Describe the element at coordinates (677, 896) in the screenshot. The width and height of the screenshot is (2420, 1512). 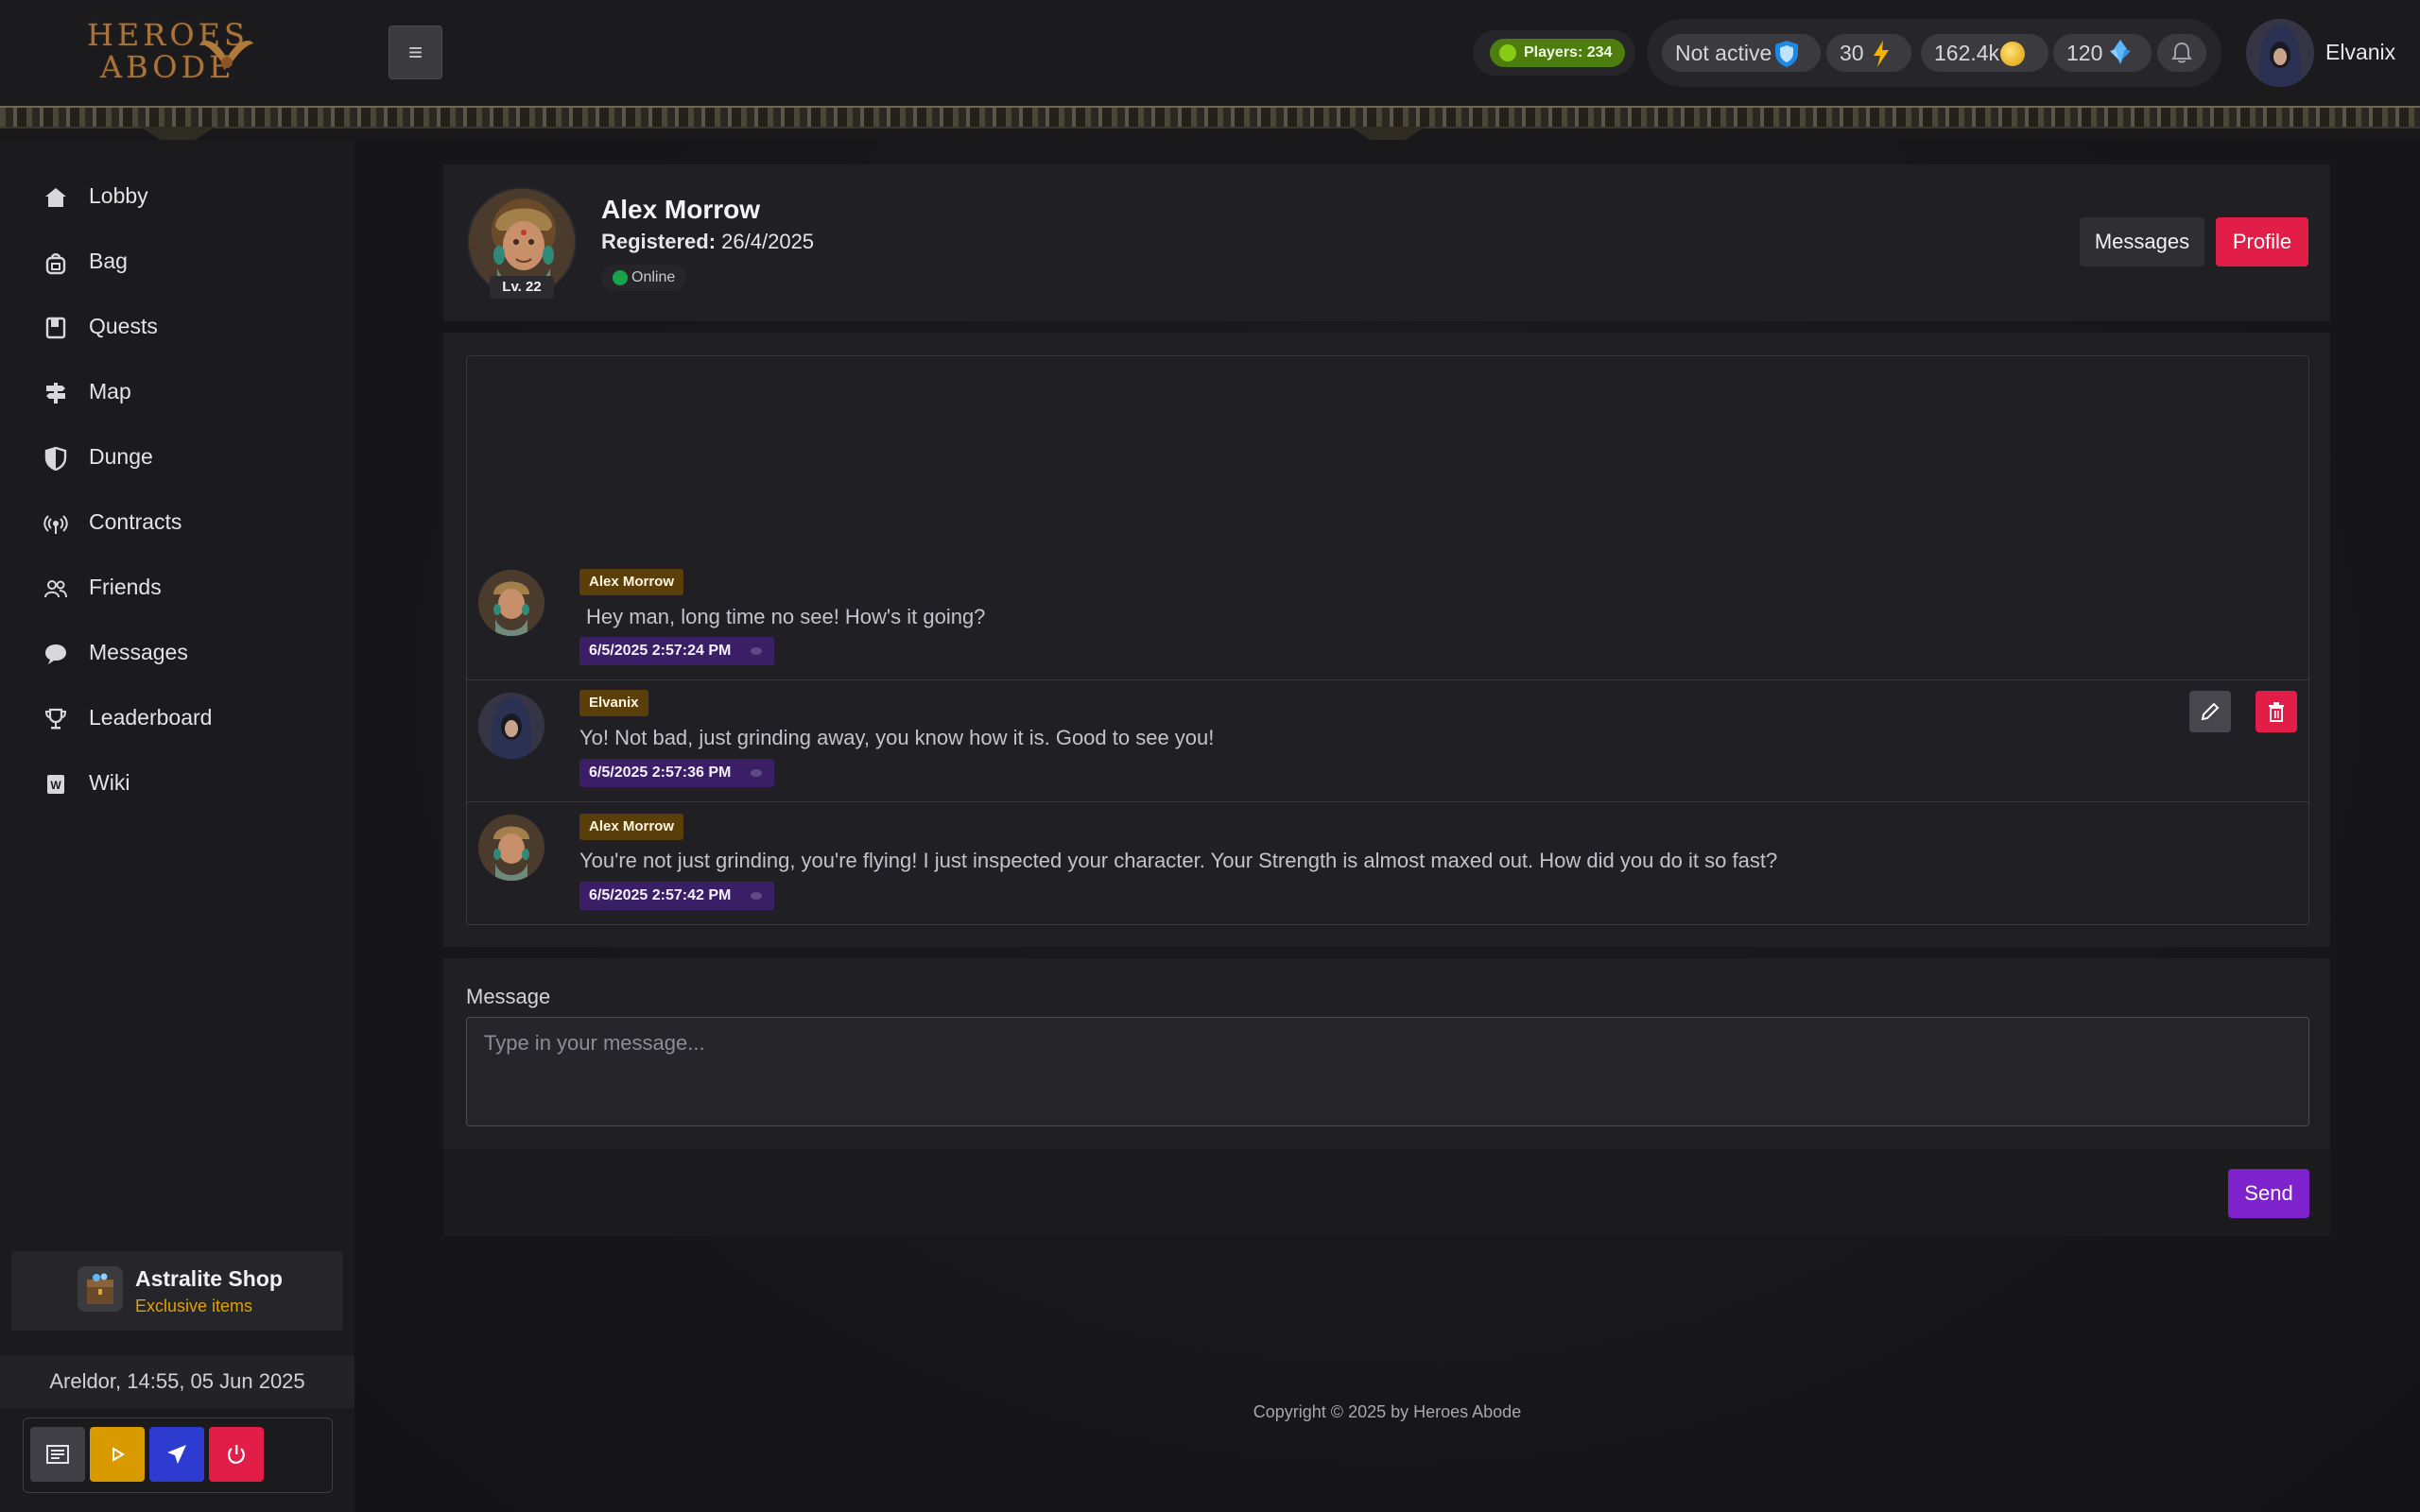
I see `message-timestamp: 6/5/2025 2:57:42 PM` at that location.